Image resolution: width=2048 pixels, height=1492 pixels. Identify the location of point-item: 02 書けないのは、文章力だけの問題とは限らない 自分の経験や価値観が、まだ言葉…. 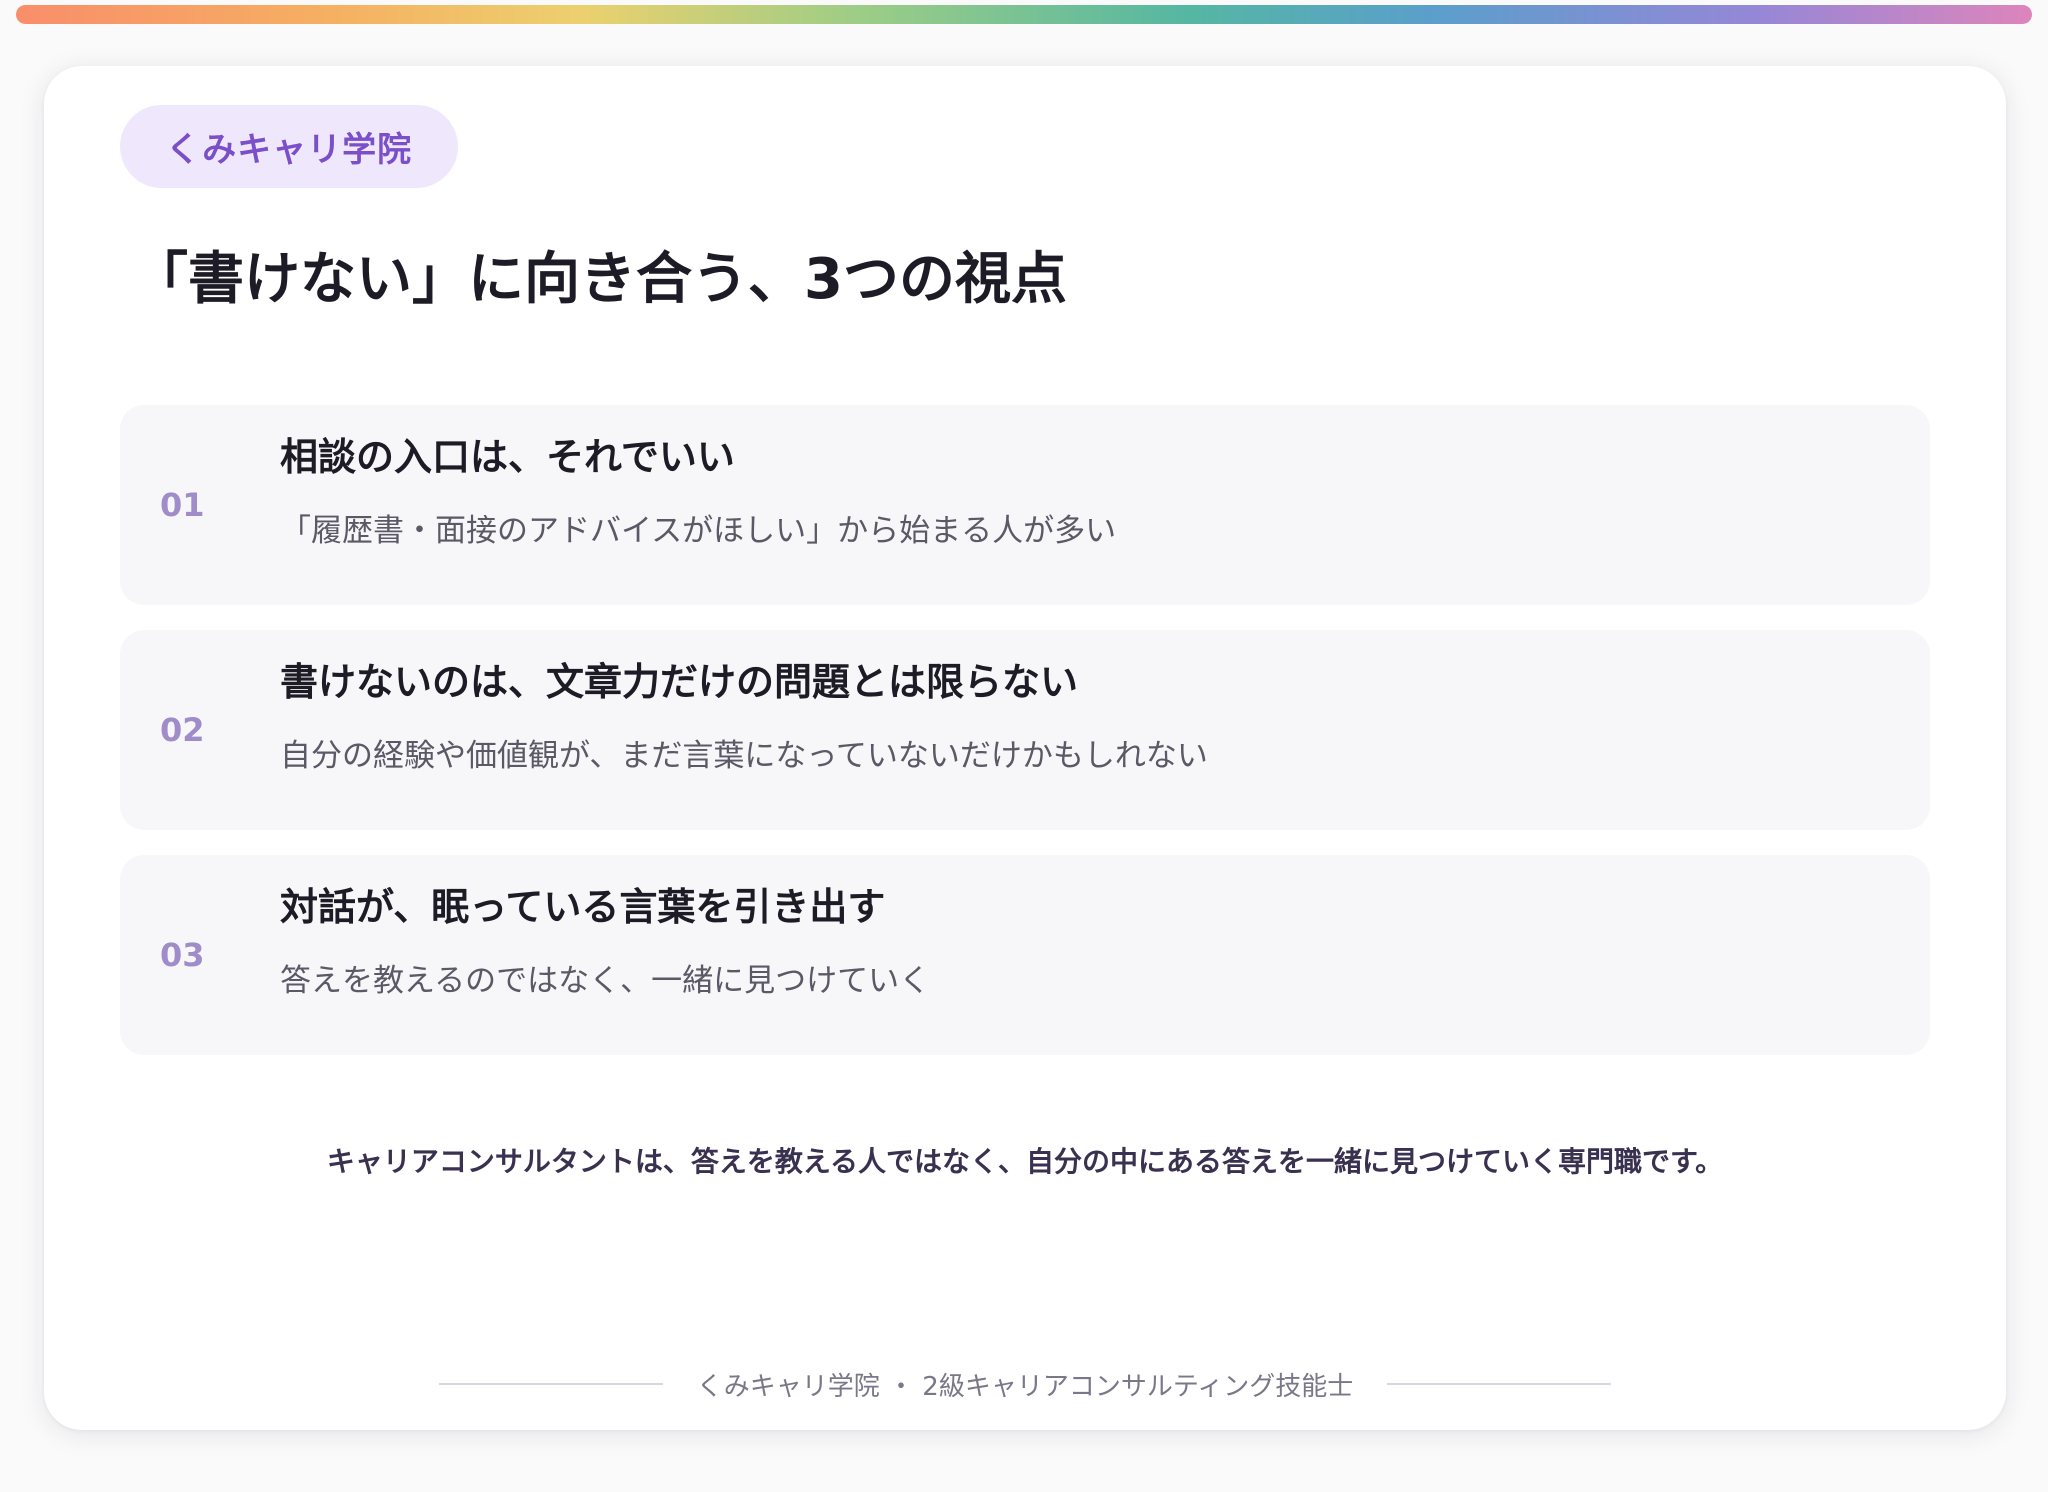
(1025, 730).